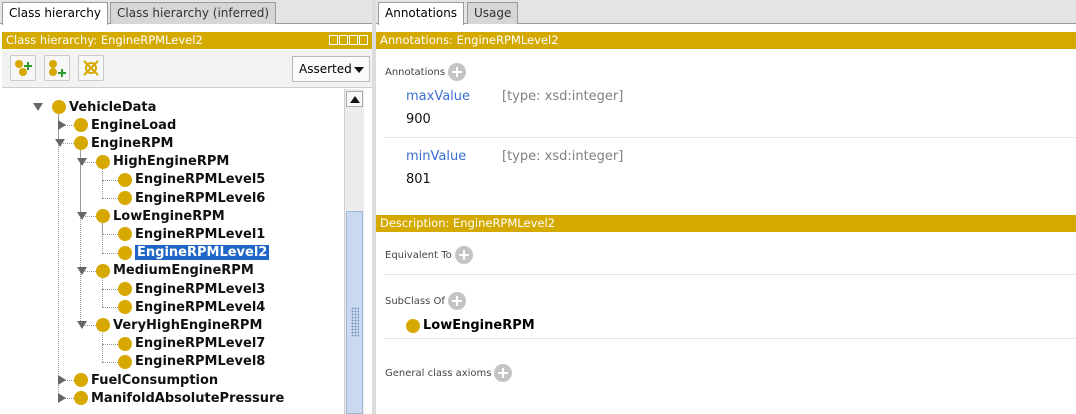 The image size is (1076, 414). What do you see at coordinates (188, 398) in the screenshot?
I see `tree-item-label: ManifoldAbsolutePressure` at bounding box center [188, 398].